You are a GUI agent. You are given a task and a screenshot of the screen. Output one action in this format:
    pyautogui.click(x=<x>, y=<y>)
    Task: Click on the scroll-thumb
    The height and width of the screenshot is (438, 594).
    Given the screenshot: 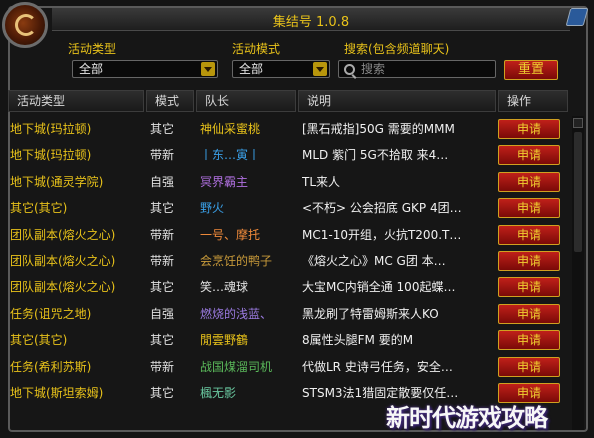 What is the action you would take?
    pyautogui.click(x=578, y=192)
    